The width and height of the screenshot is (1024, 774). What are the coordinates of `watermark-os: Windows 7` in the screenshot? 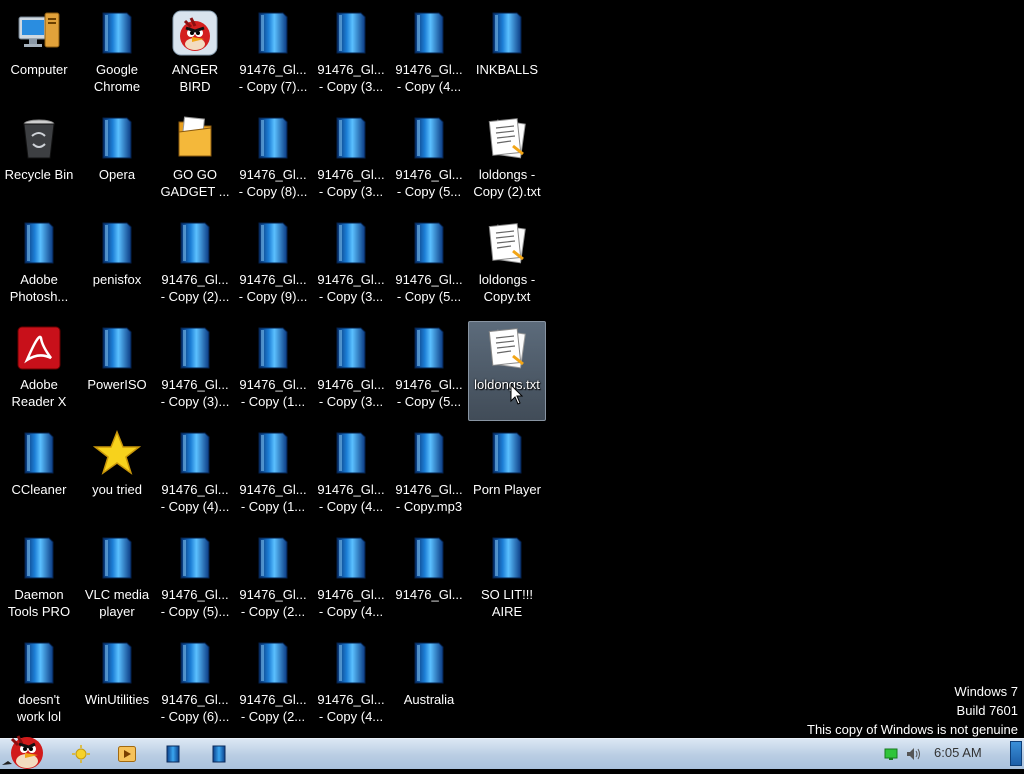 It's located at (986, 691).